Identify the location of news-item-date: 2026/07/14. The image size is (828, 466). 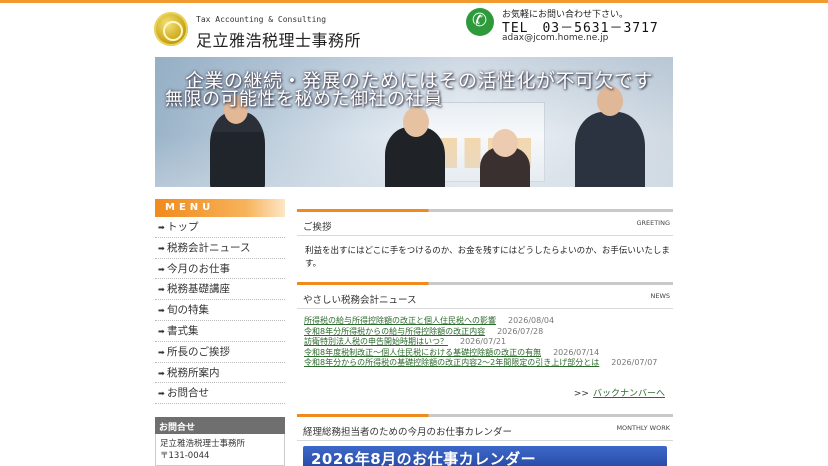
(576, 352).